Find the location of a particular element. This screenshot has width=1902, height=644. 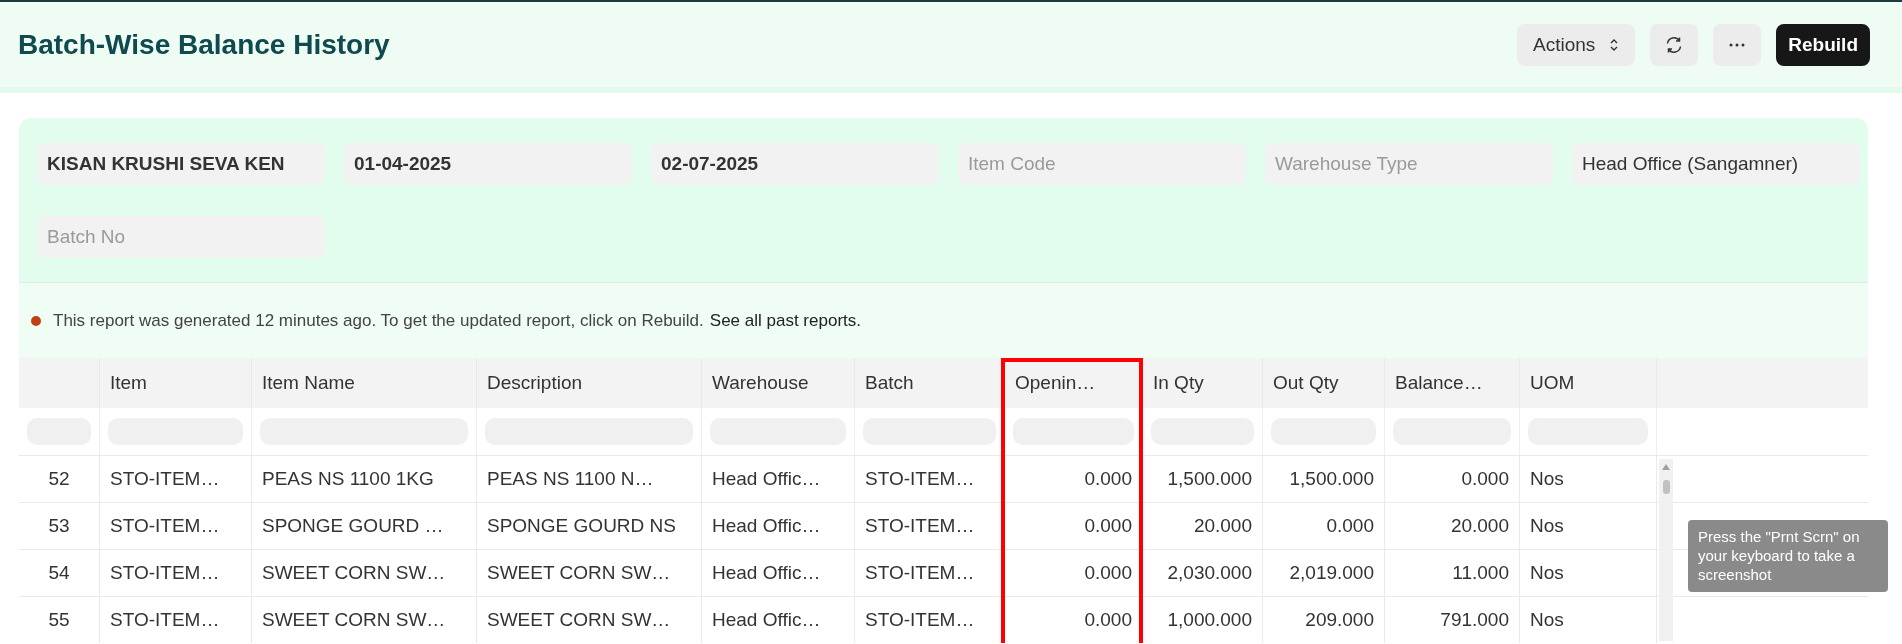

table-cell: 11.000 is located at coordinates (1452, 573).